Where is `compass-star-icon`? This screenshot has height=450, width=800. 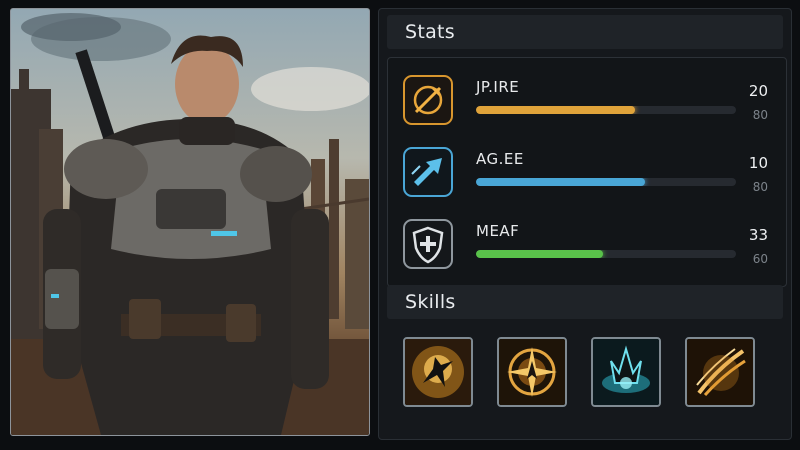 compass-star-icon is located at coordinates (532, 372).